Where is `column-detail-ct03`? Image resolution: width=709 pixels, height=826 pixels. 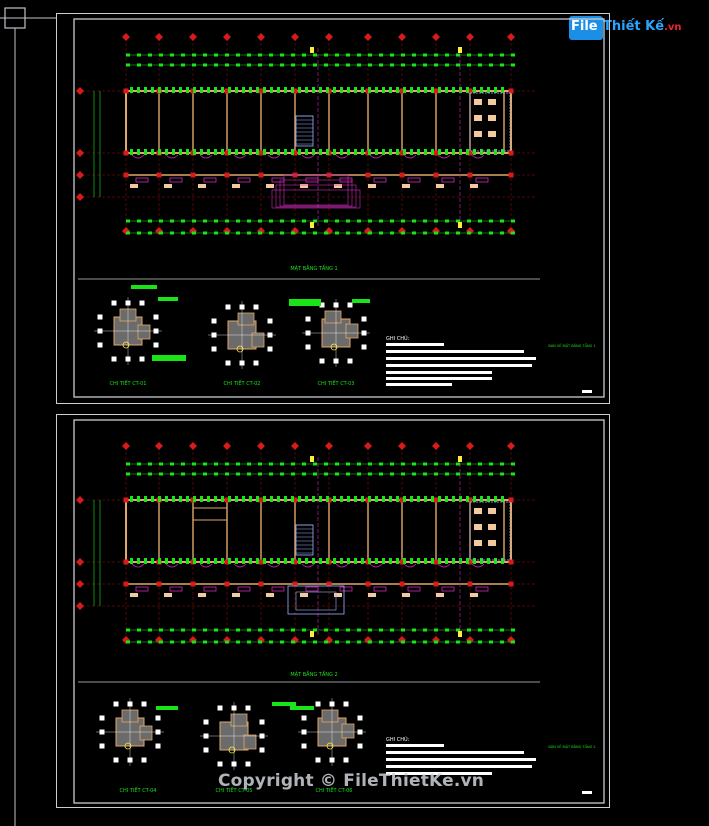 column-detail-ct03 is located at coordinates (336, 333).